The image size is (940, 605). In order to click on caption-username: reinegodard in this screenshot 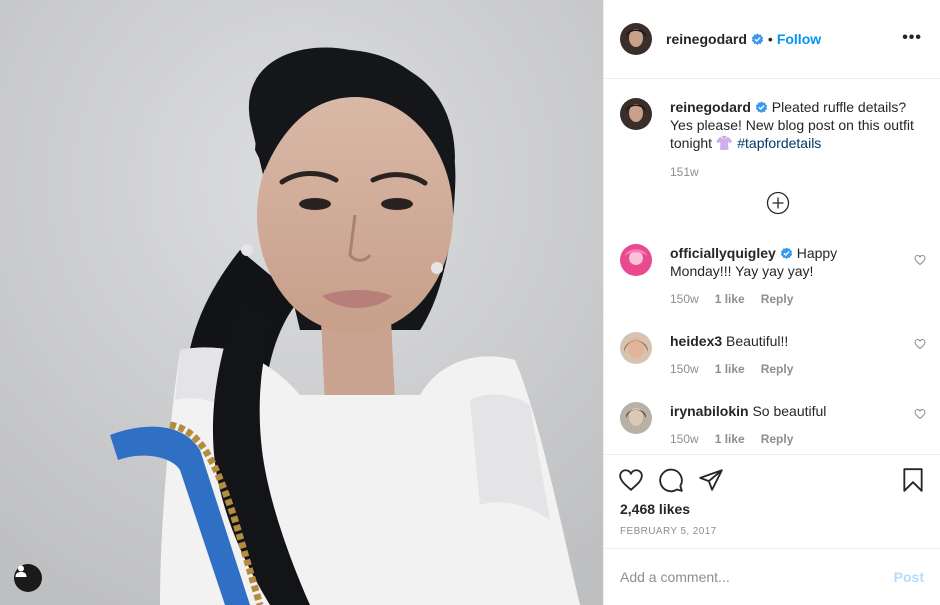, I will do `click(710, 107)`.